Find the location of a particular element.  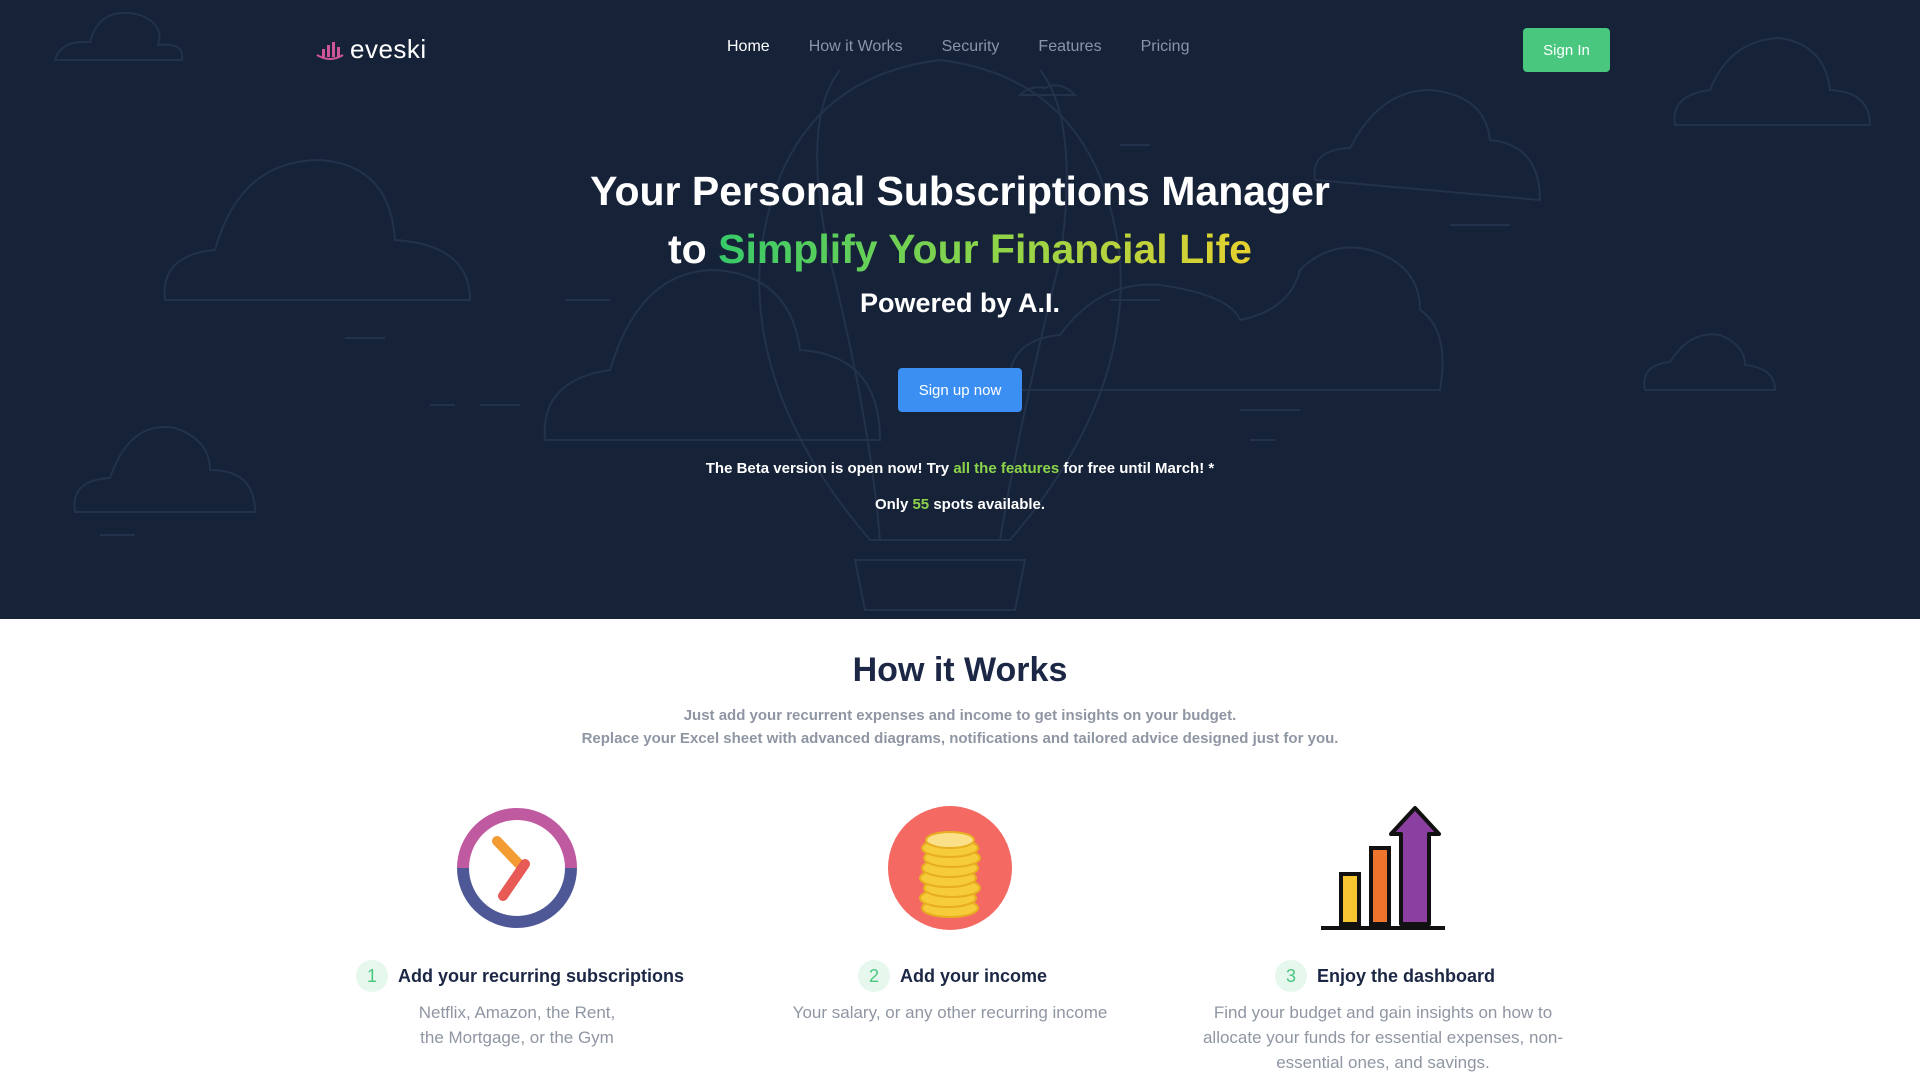

spots-suffix: spots available. is located at coordinates (987, 504).